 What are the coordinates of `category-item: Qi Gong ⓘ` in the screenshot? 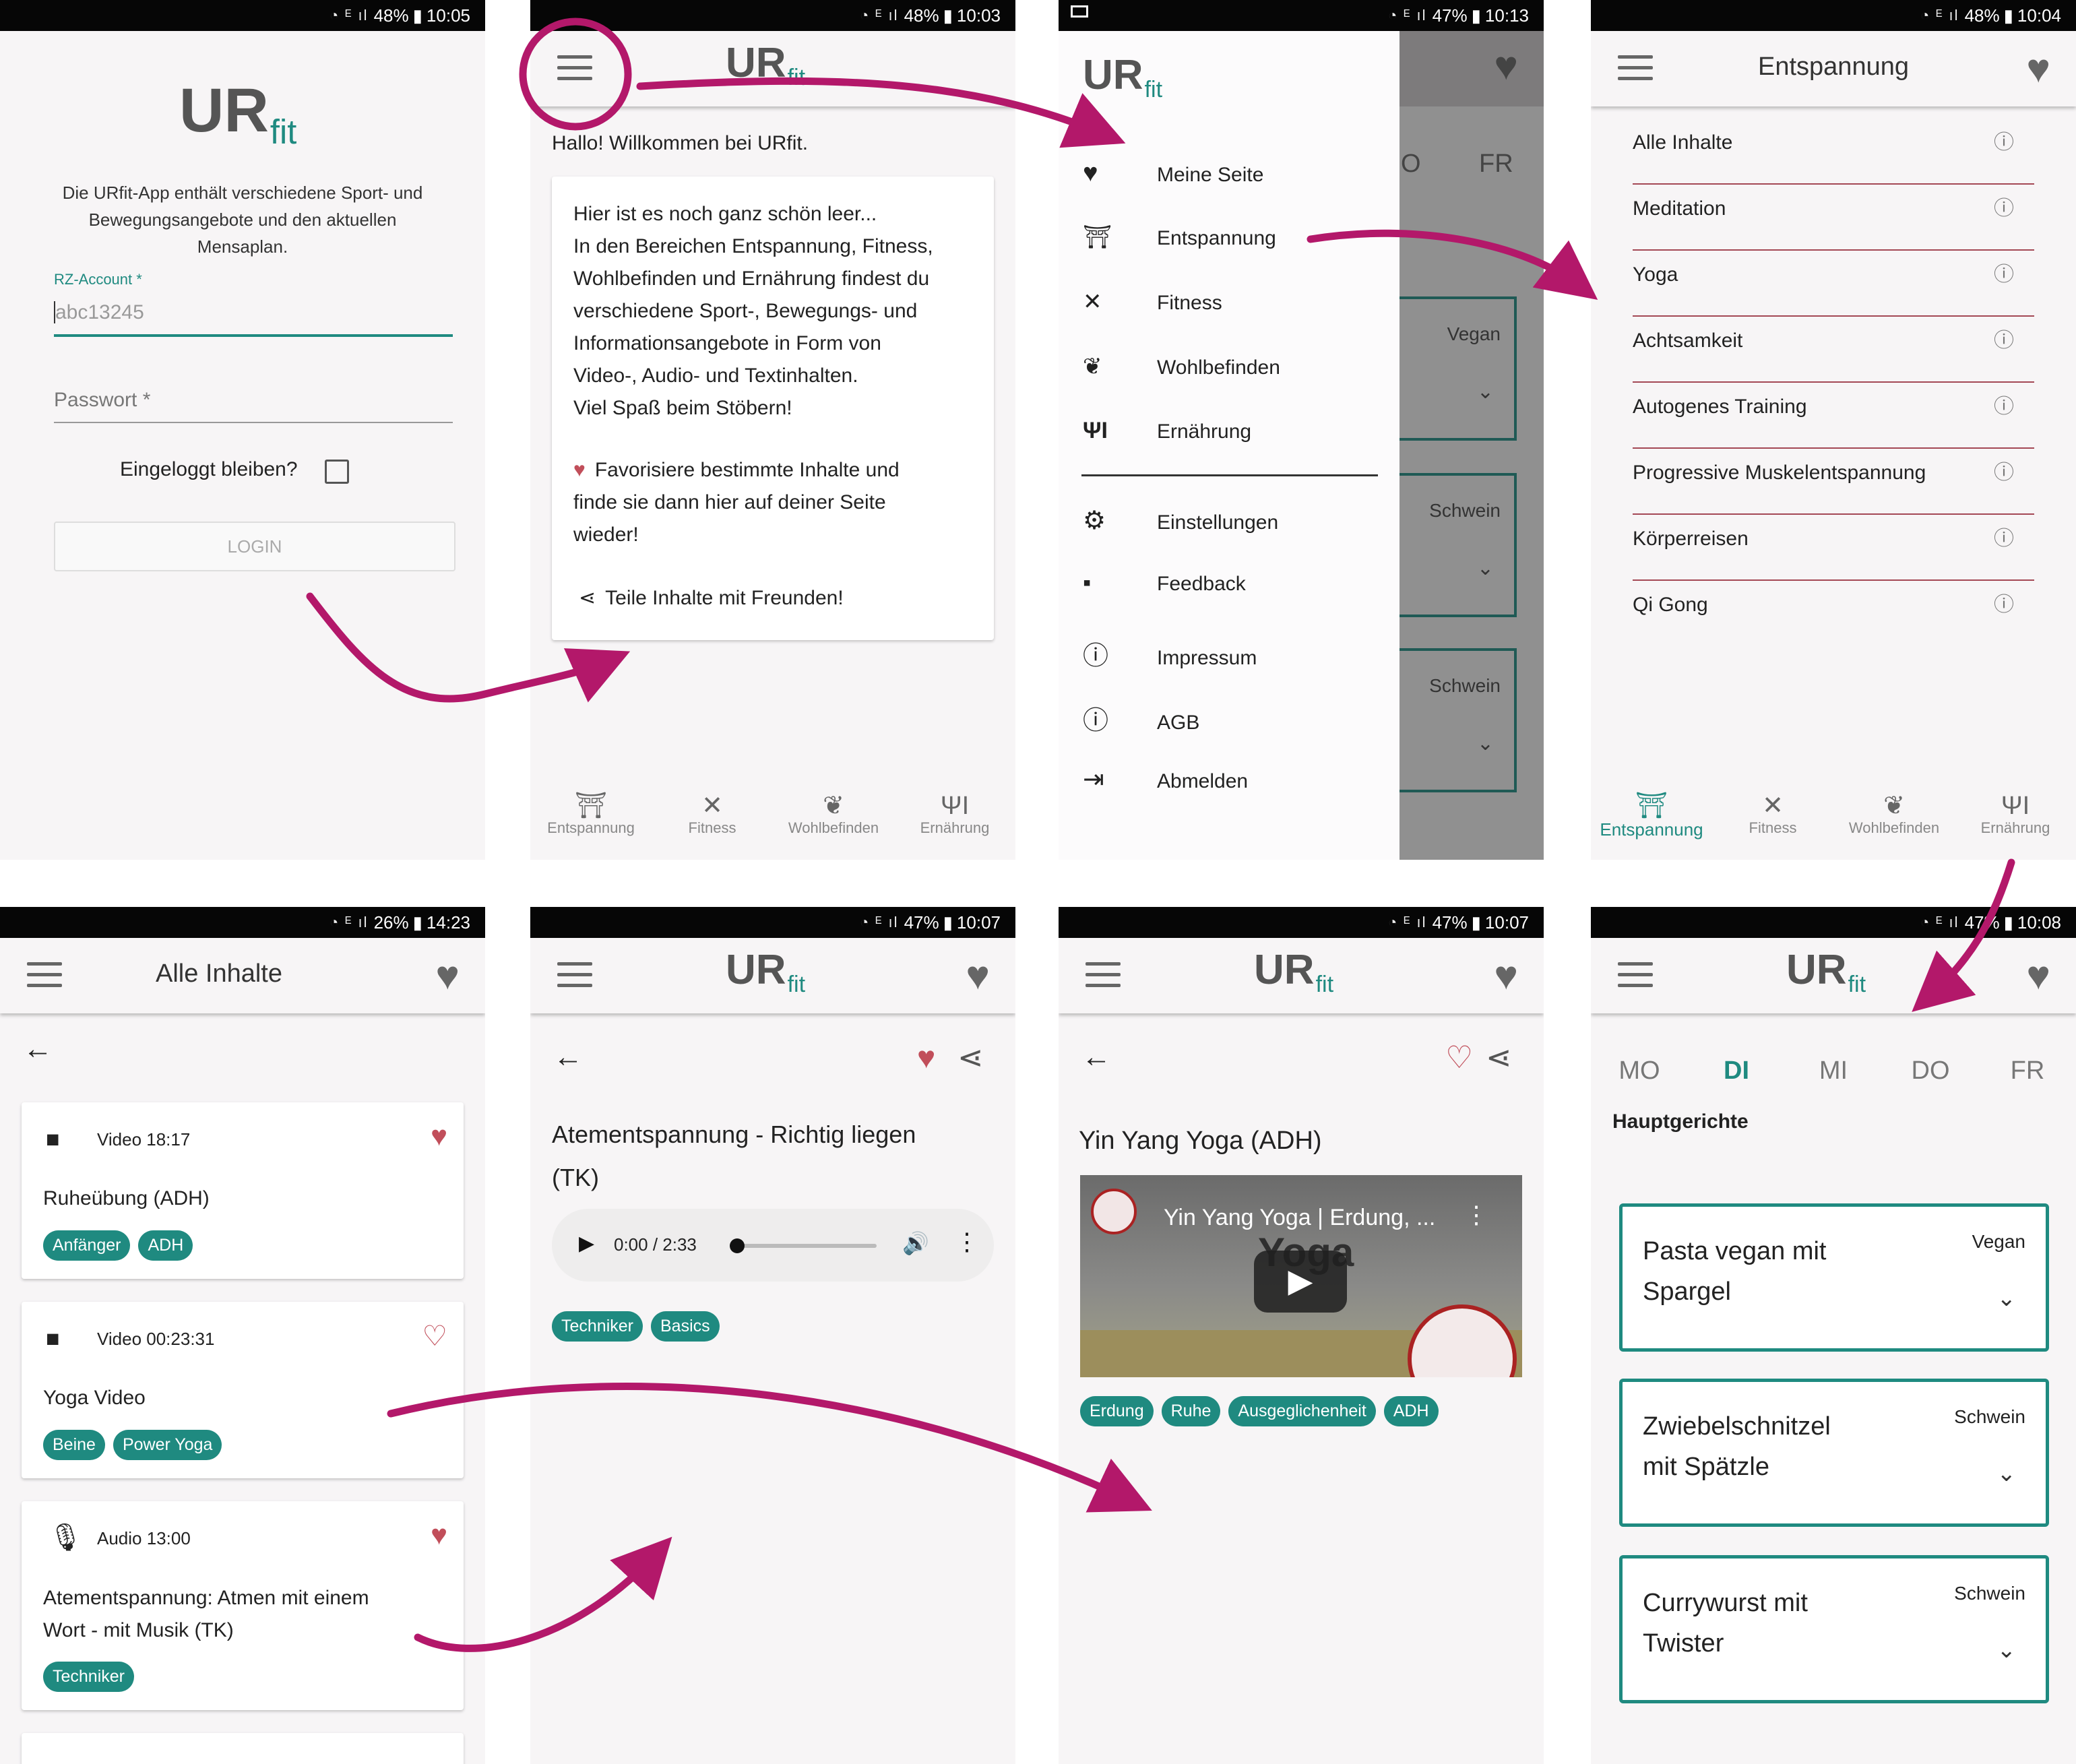 It's located at (1833, 613).